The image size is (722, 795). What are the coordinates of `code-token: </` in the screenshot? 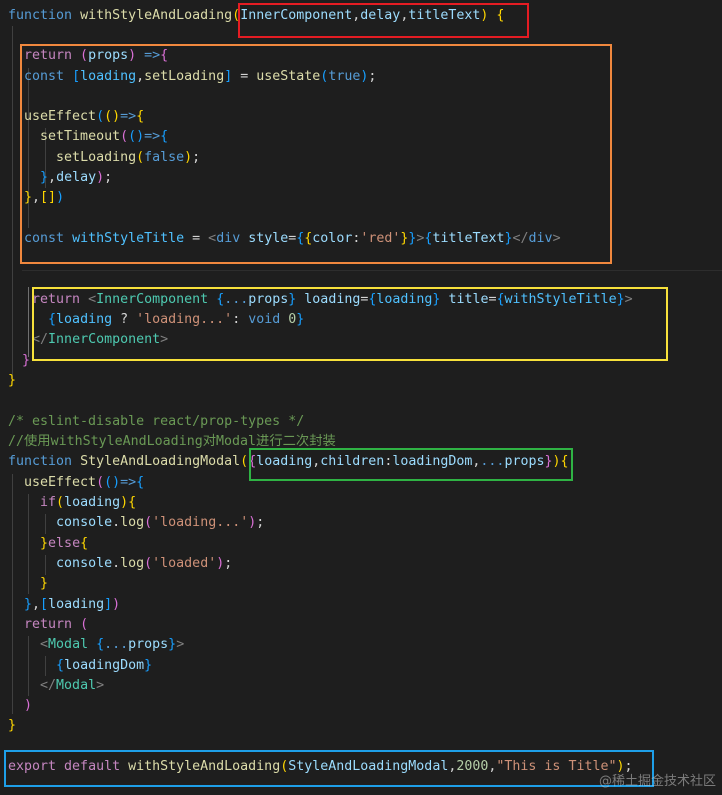 It's located at (48, 685).